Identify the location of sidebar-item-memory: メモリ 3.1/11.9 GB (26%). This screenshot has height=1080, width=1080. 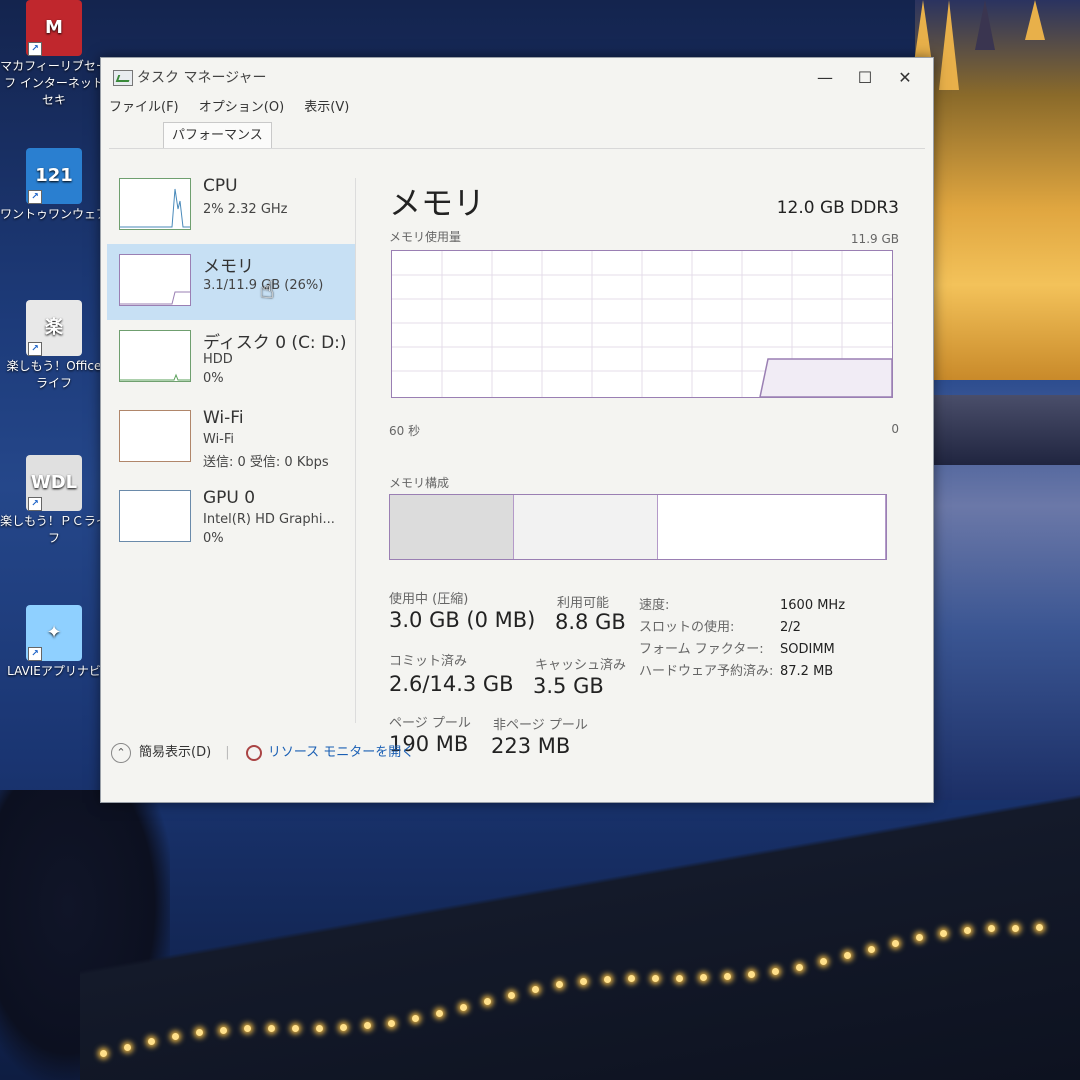
(231, 282).